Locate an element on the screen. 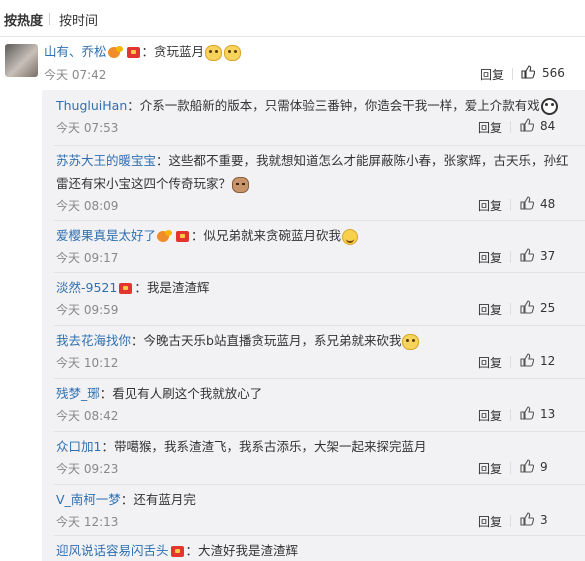 The height and width of the screenshot is (561, 585). reply-username: 苏苏大王的暖宝宝 is located at coordinates (106, 160).